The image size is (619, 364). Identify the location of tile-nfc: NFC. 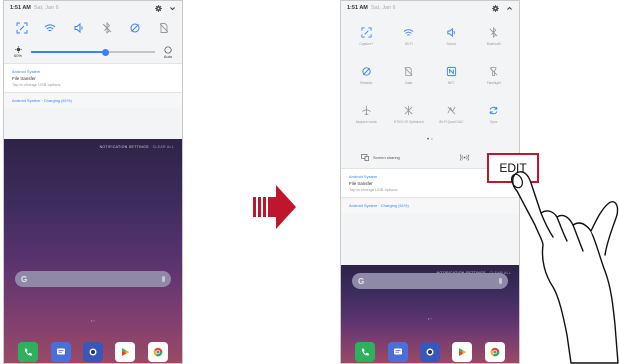
(451, 78).